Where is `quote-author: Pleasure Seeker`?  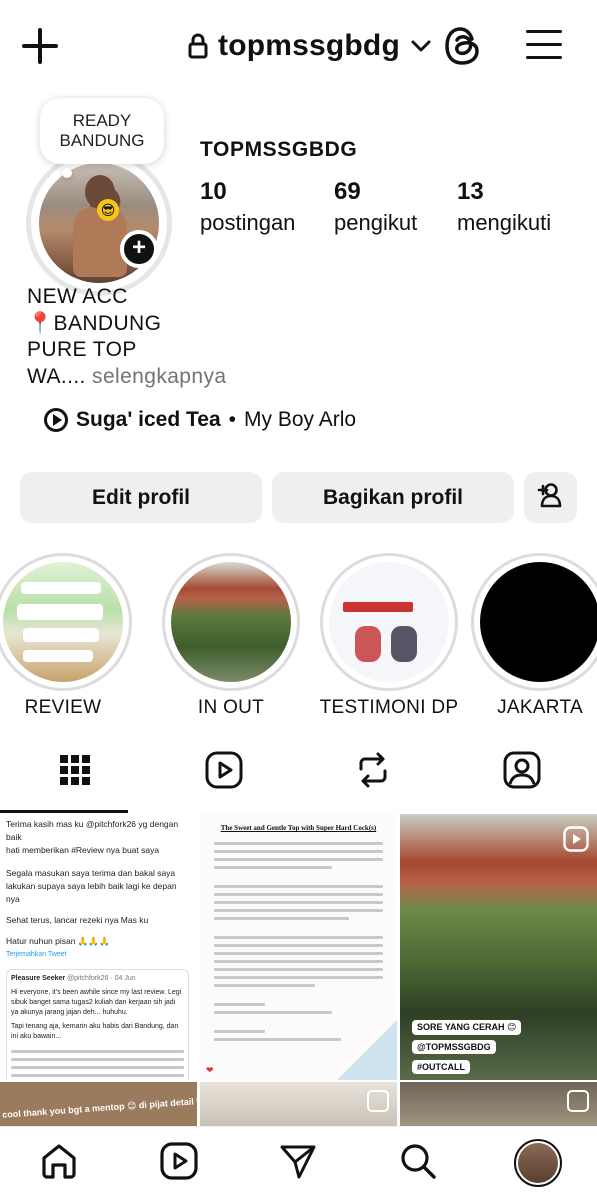
quote-author: Pleasure Seeker is located at coordinates (38, 978).